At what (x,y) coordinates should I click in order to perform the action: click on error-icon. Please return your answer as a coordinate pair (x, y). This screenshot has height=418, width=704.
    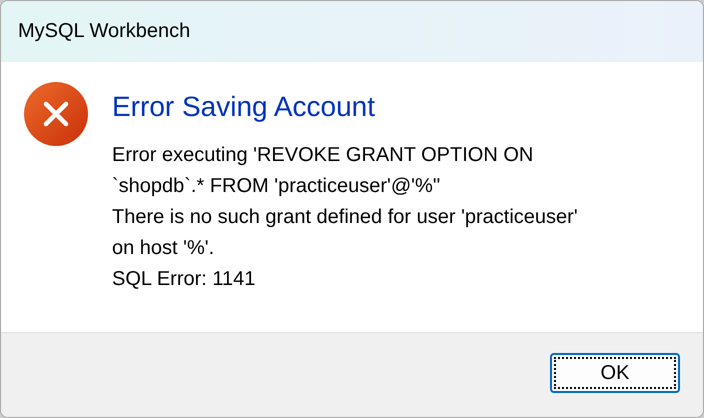
    Looking at the image, I should click on (56, 114).